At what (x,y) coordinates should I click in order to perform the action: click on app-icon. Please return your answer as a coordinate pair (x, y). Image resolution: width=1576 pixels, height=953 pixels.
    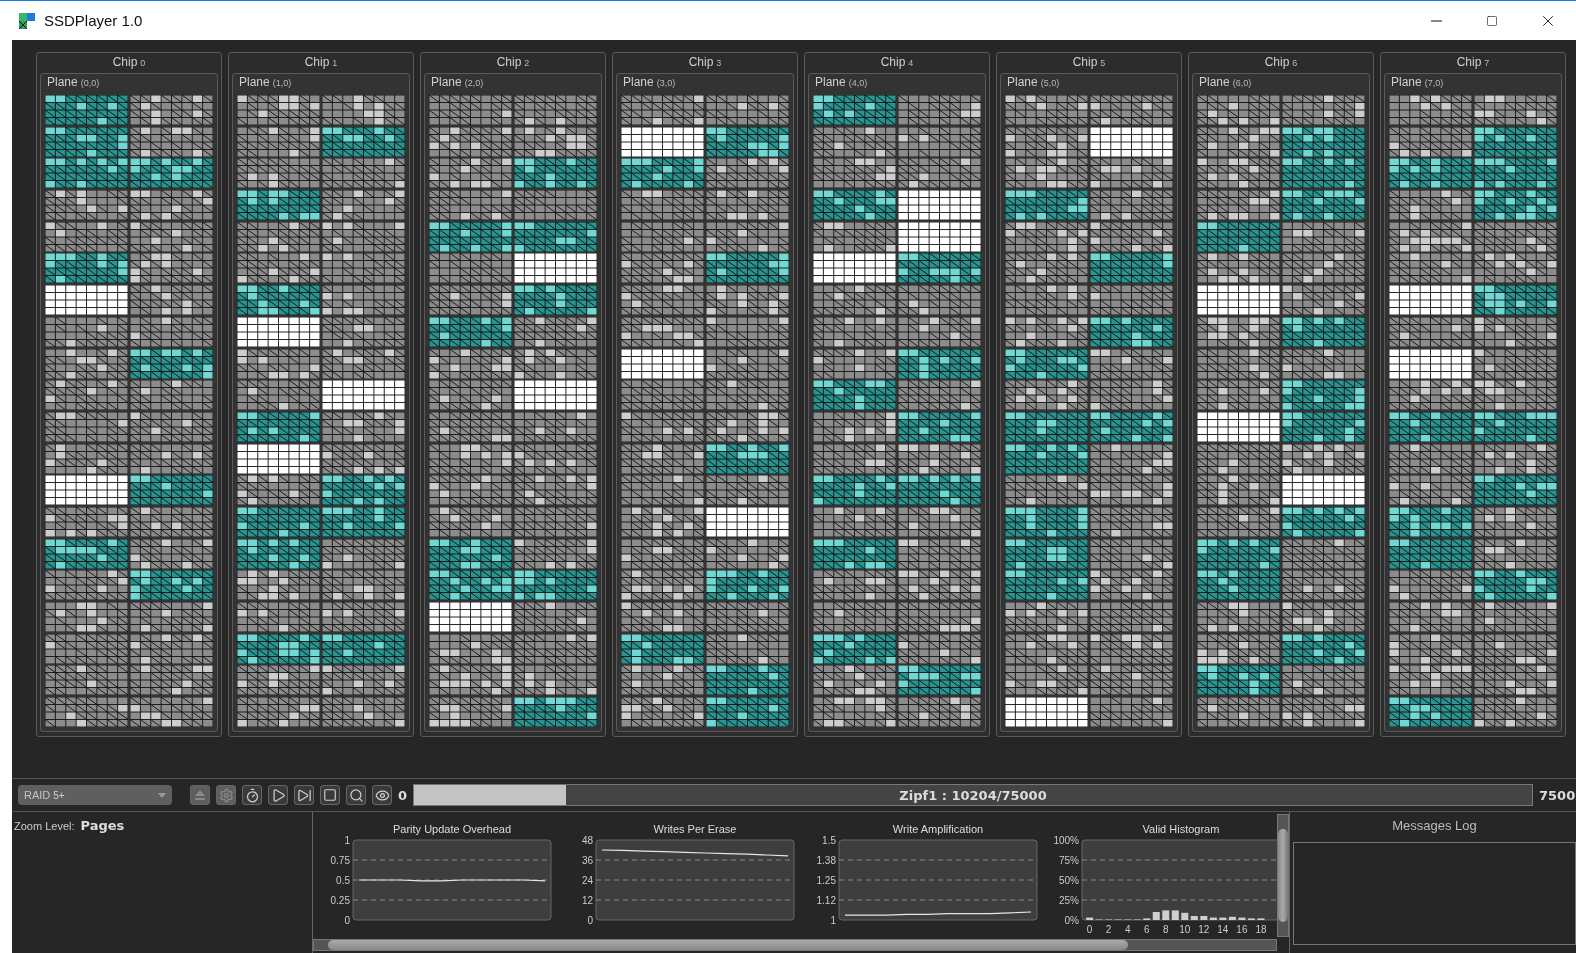
    Looking at the image, I should click on (27, 20).